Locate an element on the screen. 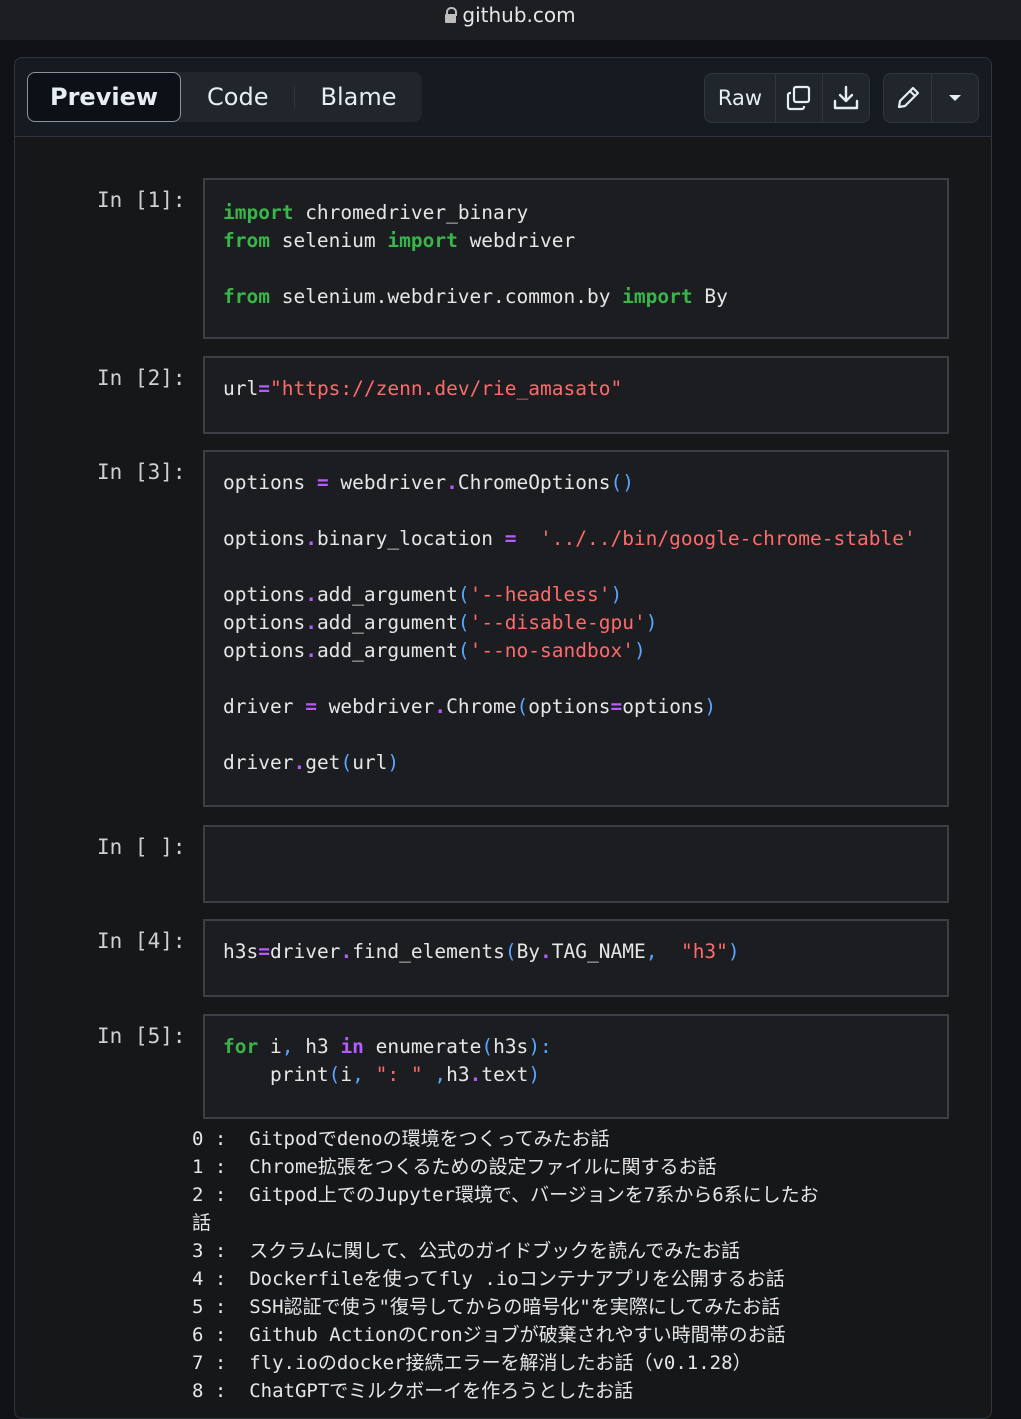  code-line: options.add_argument('--disable-gpu') is located at coordinates (569, 623).